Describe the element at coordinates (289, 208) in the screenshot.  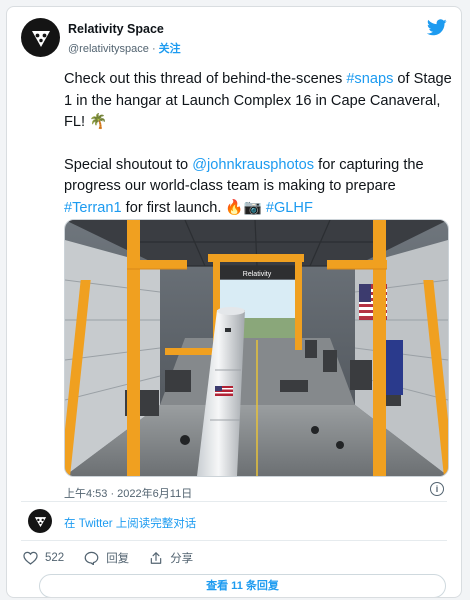
I see `hashtag-glhf: #GLHF` at that location.